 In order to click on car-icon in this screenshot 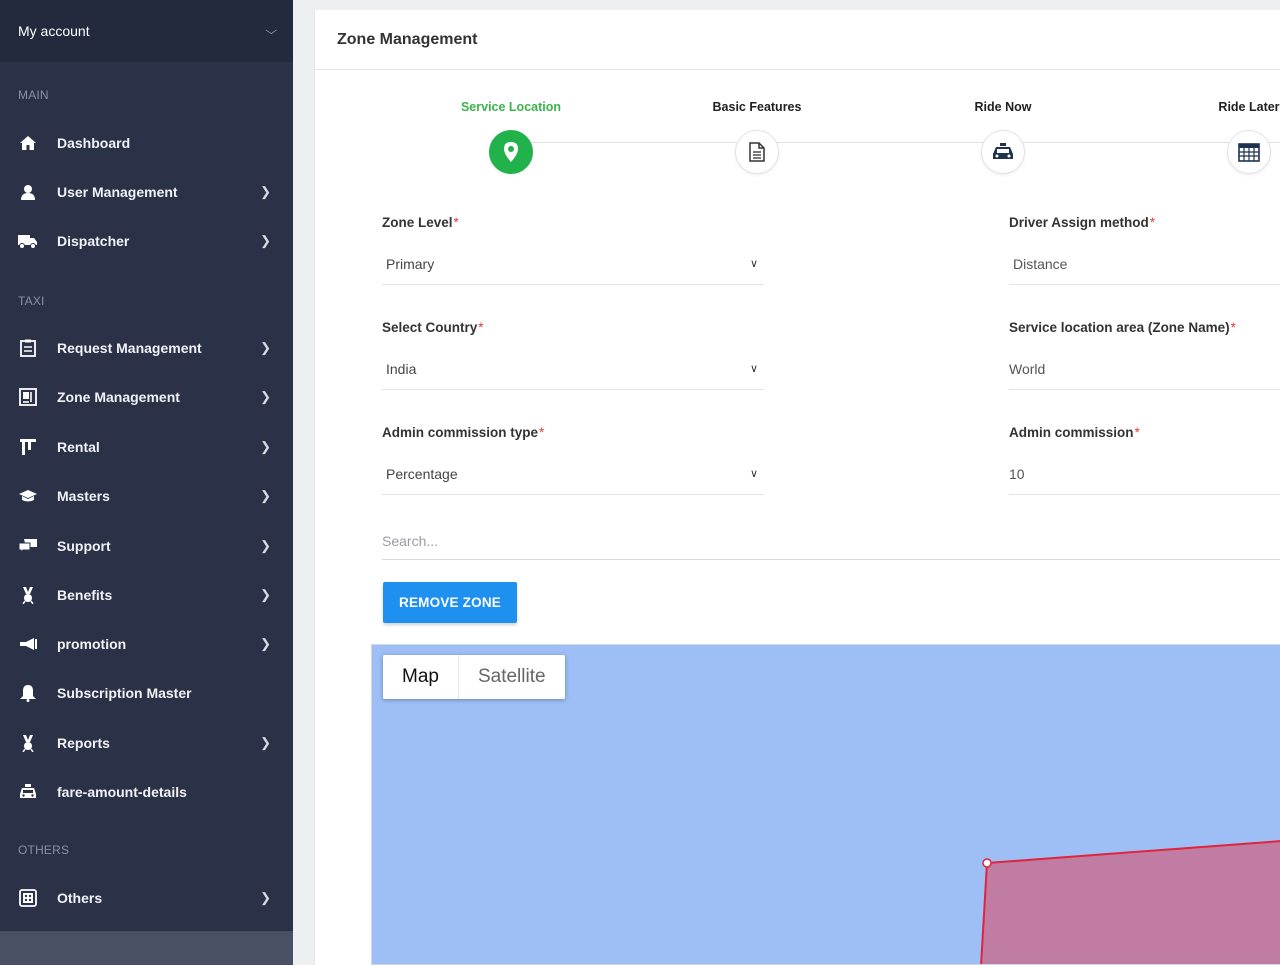, I will do `click(1003, 152)`.